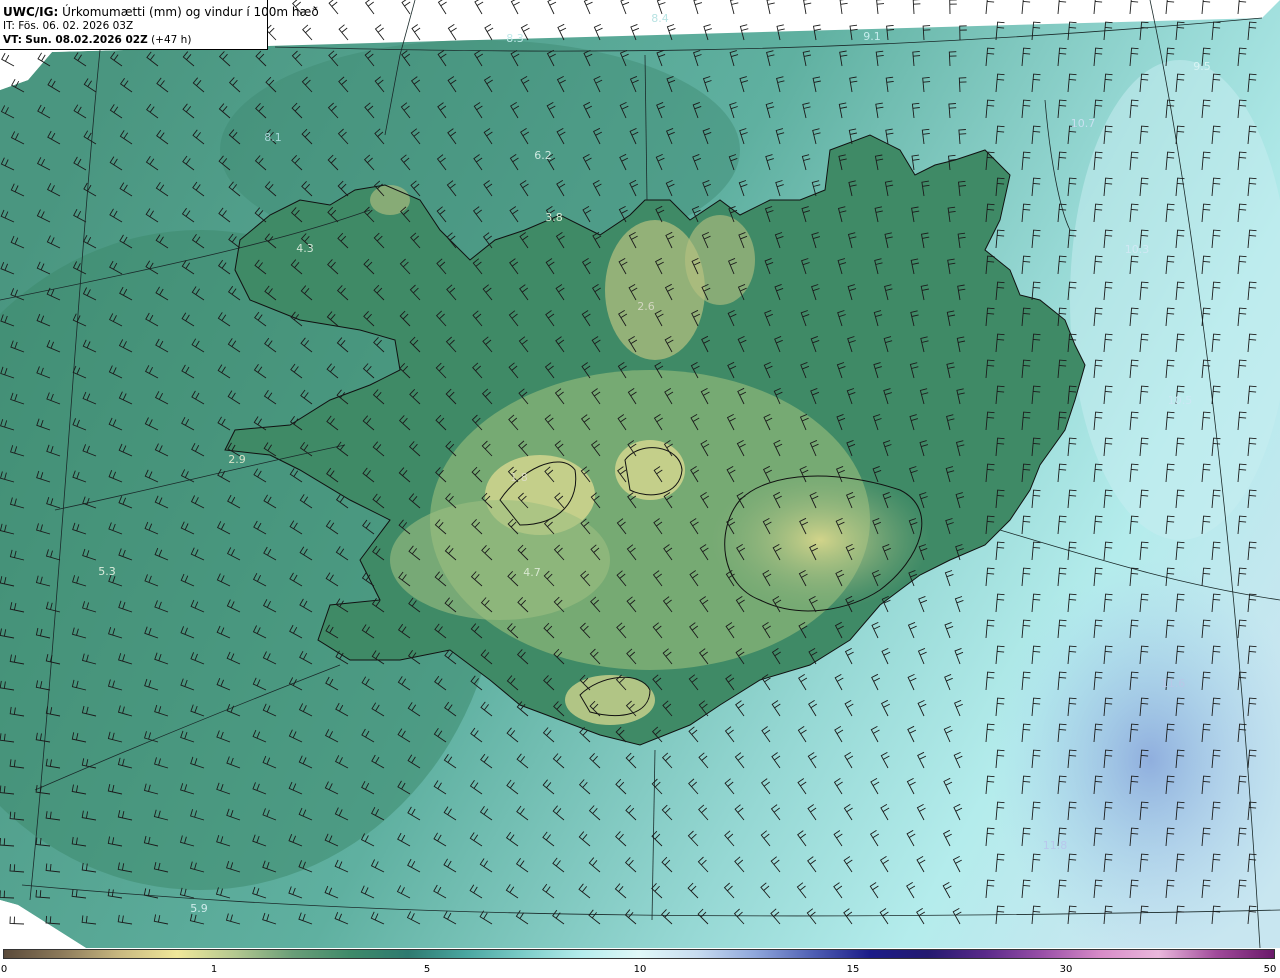  What do you see at coordinates (853, 969) in the screenshot?
I see `cb-tick-label: 15` at bounding box center [853, 969].